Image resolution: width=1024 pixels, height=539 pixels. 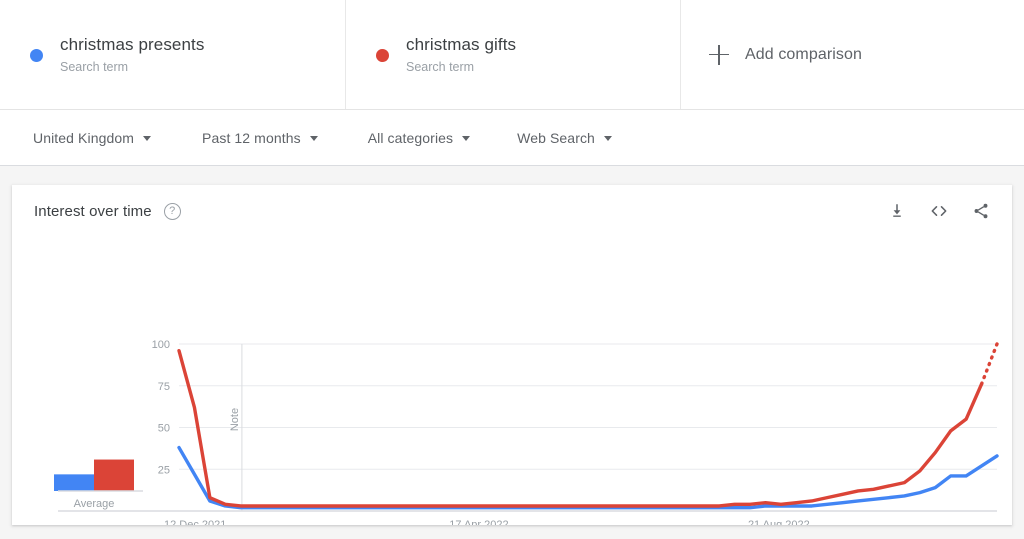 I want to click on add-comparison-button: Add comparison, so click(x=786, y=54).